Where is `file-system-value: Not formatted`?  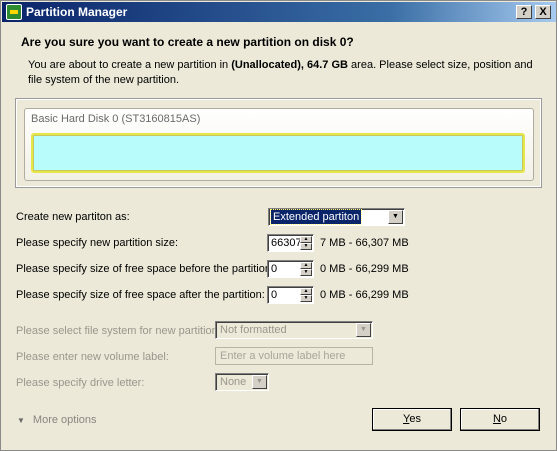
file-system-value: Not formatted is located at coordinates (253, 330).